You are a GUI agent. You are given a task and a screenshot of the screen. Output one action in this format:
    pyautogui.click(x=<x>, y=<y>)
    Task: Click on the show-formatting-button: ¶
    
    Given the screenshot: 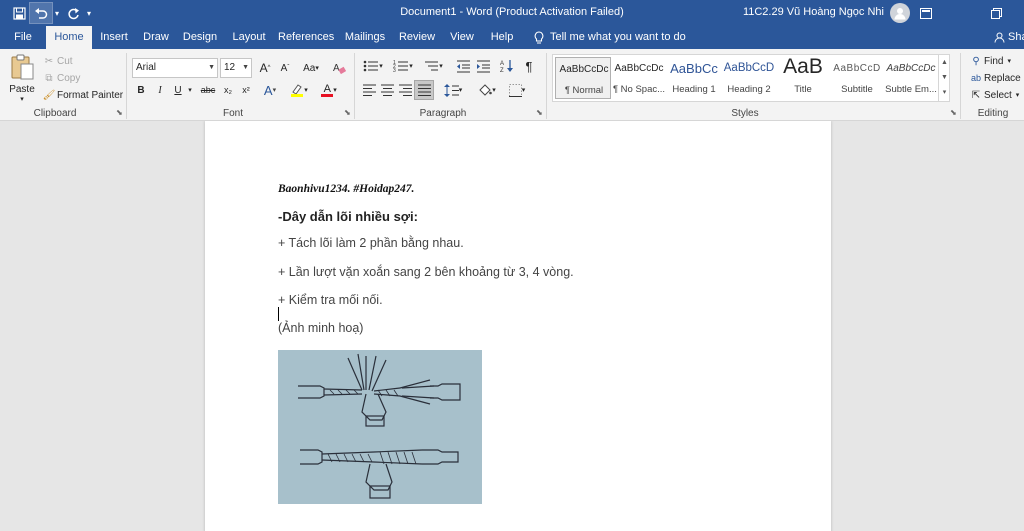 What is the action you would take?
    pyautogui.click(x=529, y=66)
    